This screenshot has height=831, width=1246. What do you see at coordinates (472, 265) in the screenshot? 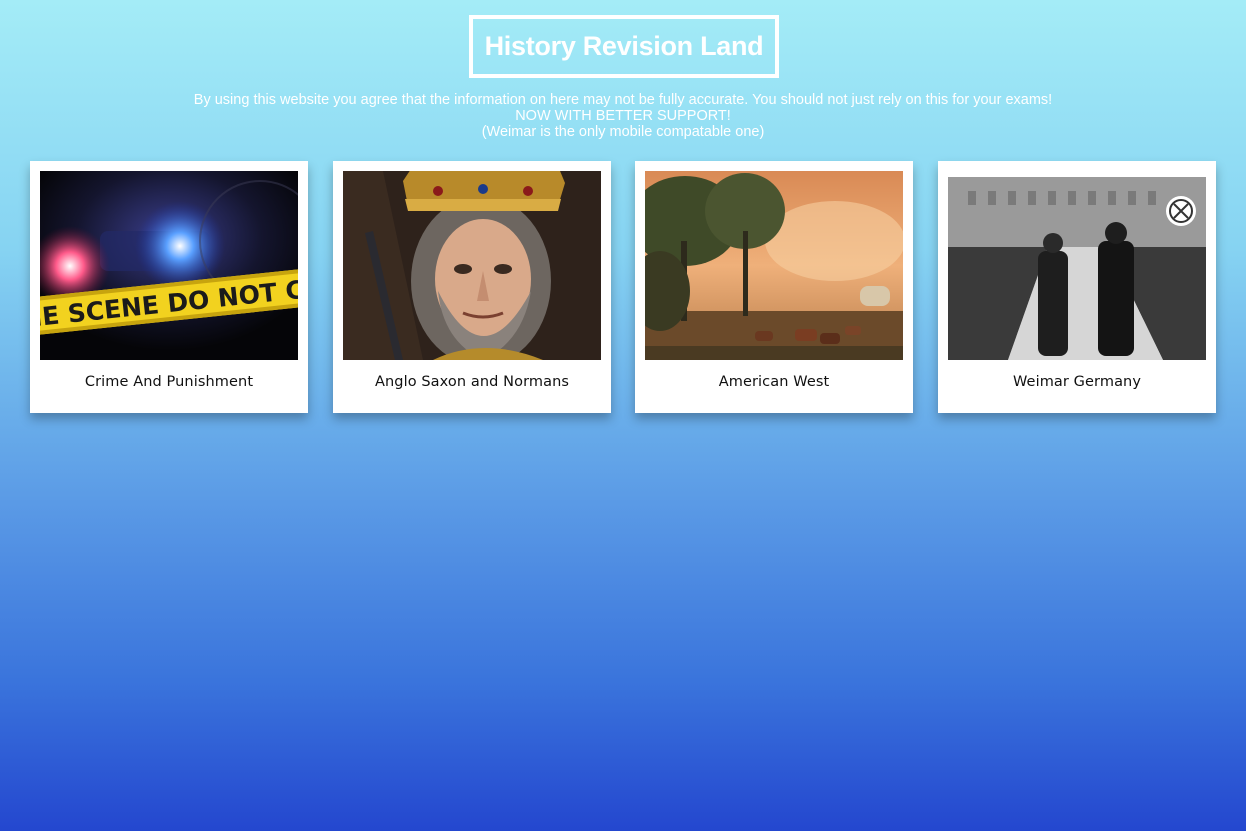
I see `king-portrait-image` at bounding box center [472, 265].